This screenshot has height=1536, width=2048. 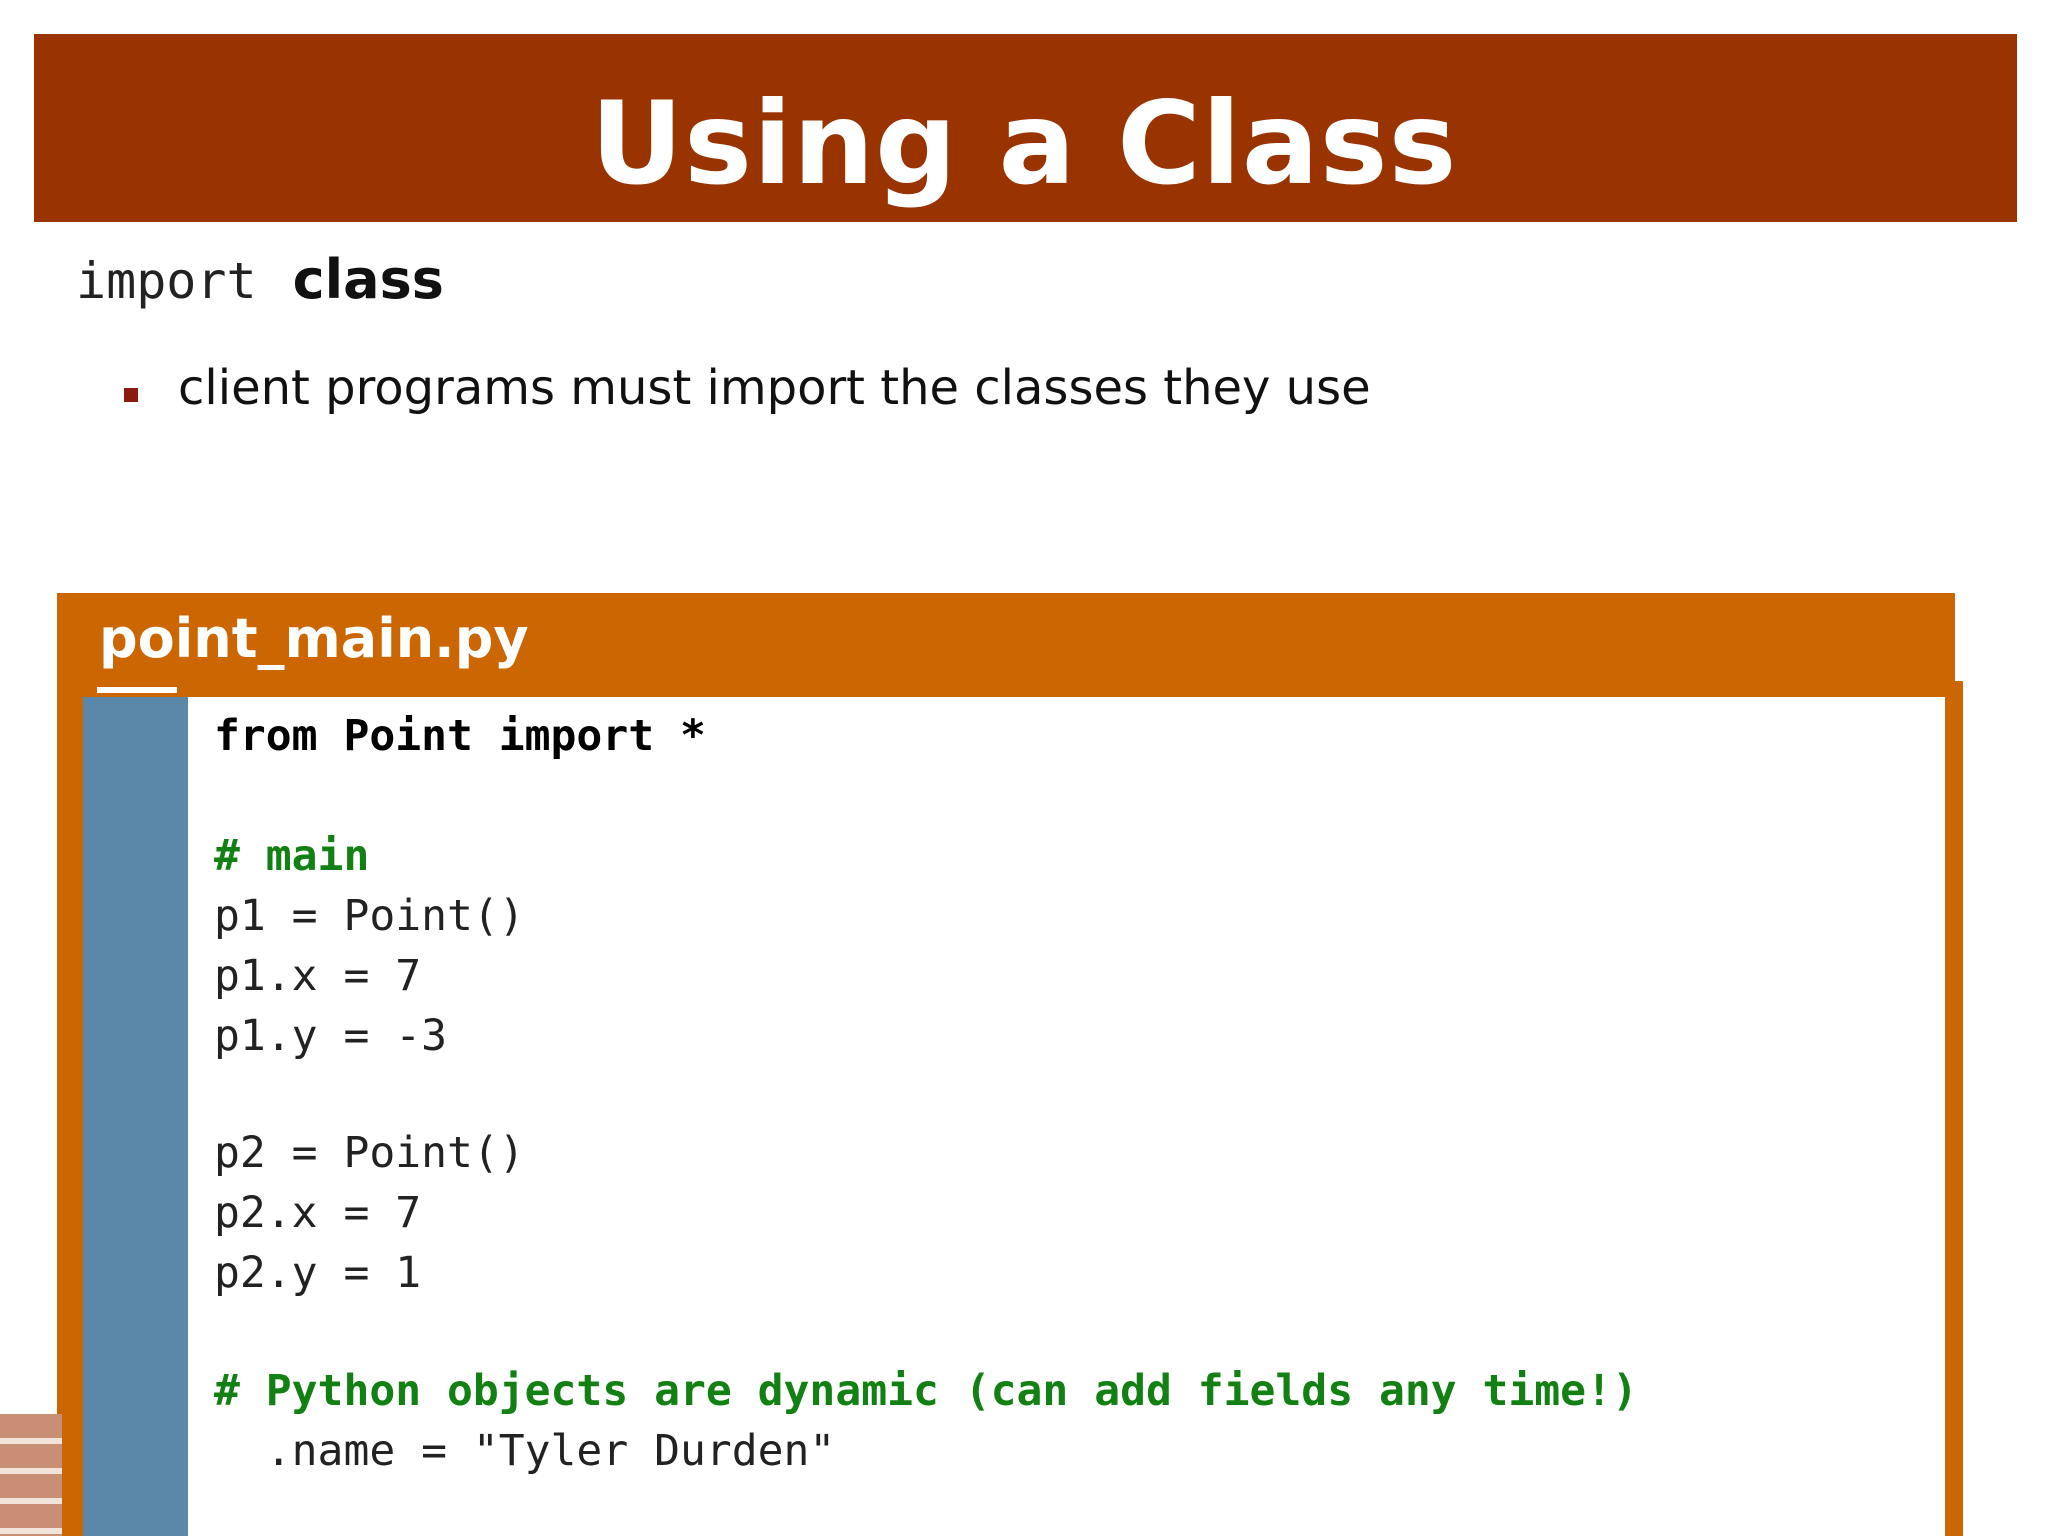 I want to click on heading-line: import class, so click(x=260, y=280).